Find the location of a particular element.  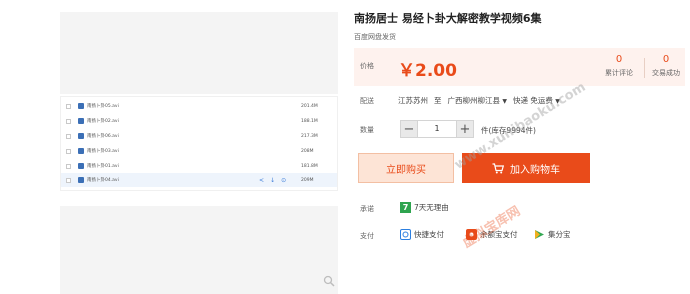

pay-method-yuebao: 余额宝支付 is located at coordinates (492, 234).